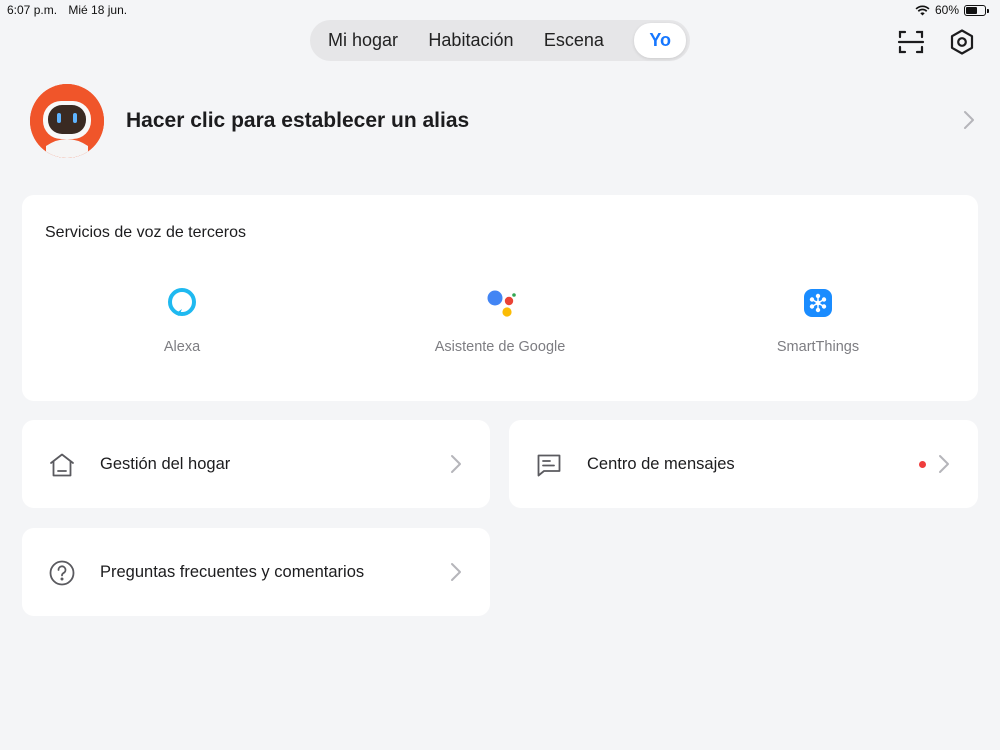 This screenshot has width=1000, height=750. I want to click on scan-icon, so click(911, 42).